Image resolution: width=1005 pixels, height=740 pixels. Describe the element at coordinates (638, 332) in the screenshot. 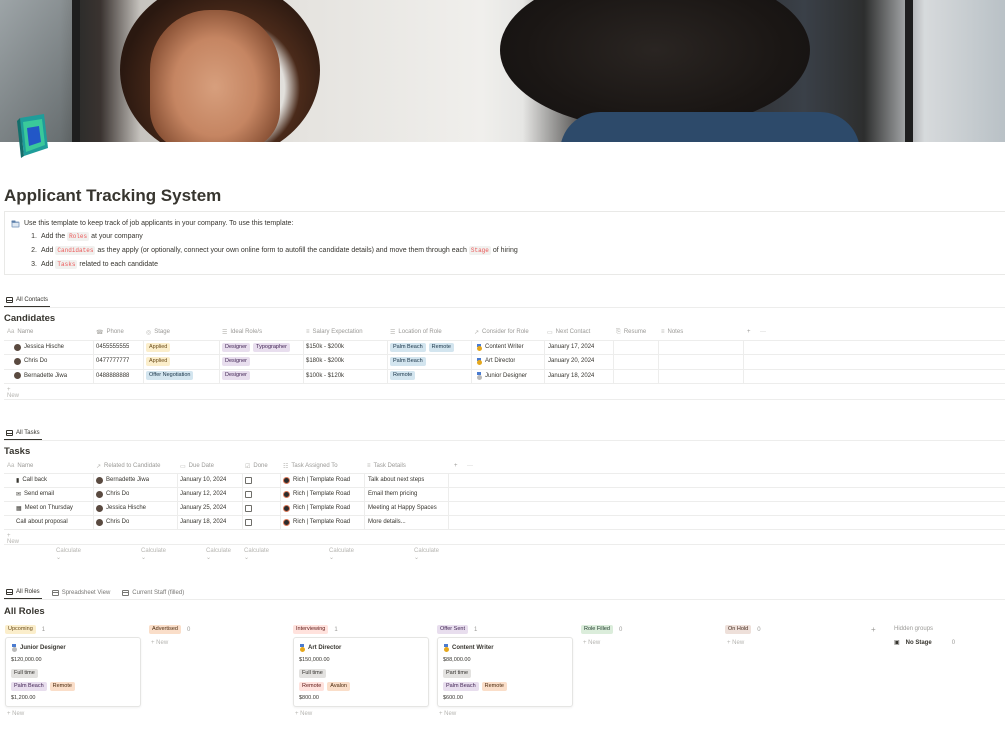

I see `column-header-resume: ⎘ Resume` at that location.